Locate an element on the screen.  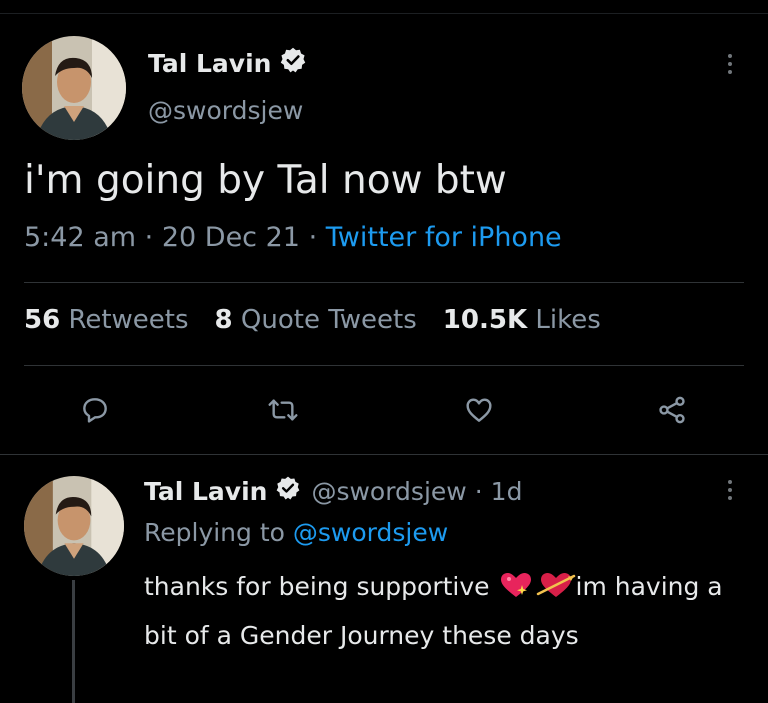
retweet-icon is located at coordinates (283, 410).